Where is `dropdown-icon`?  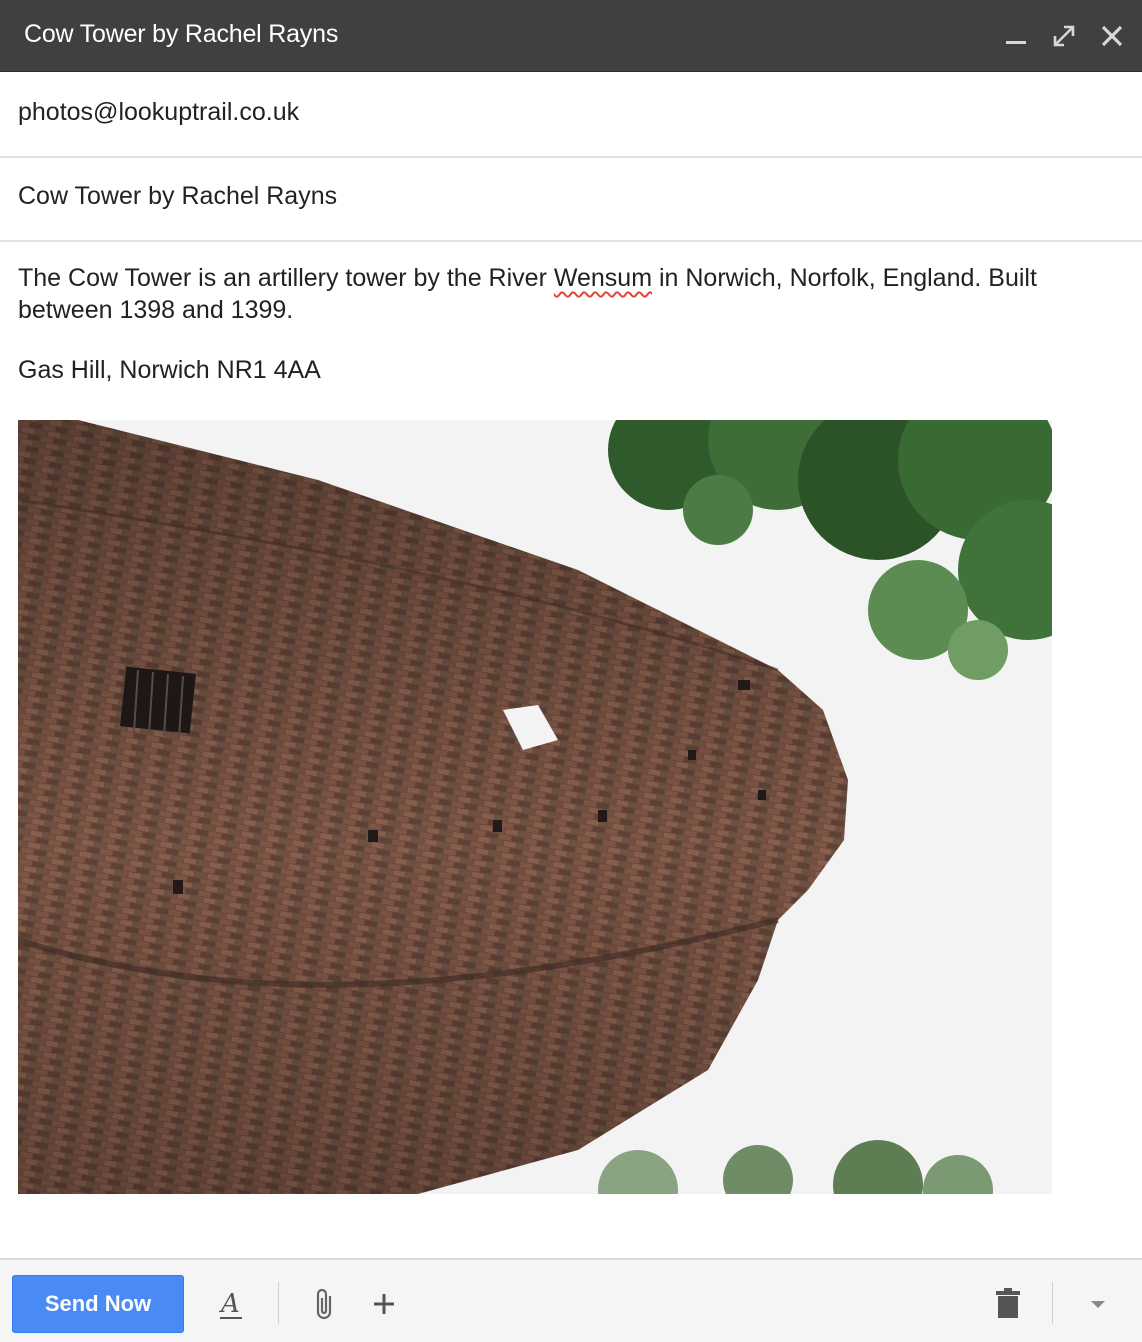 dropdown-icon is located at coordinates (1098, 1304).